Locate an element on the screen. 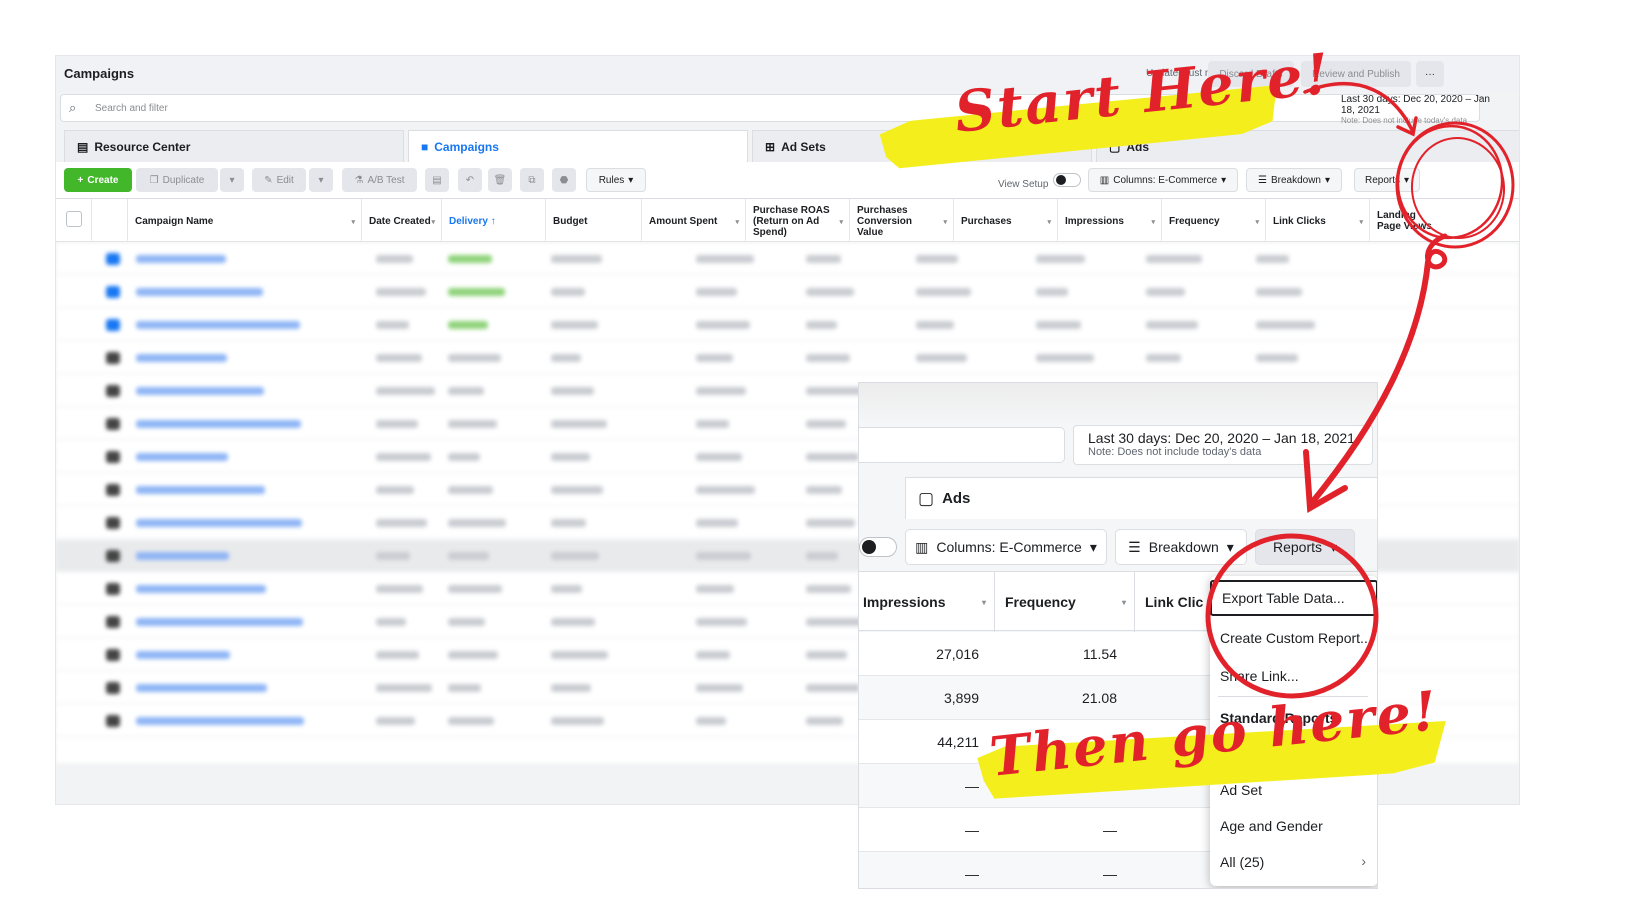 The height and width of the screenshot is (924, 1640). preview-button: ⧉ is located at coordinates (532, 180).